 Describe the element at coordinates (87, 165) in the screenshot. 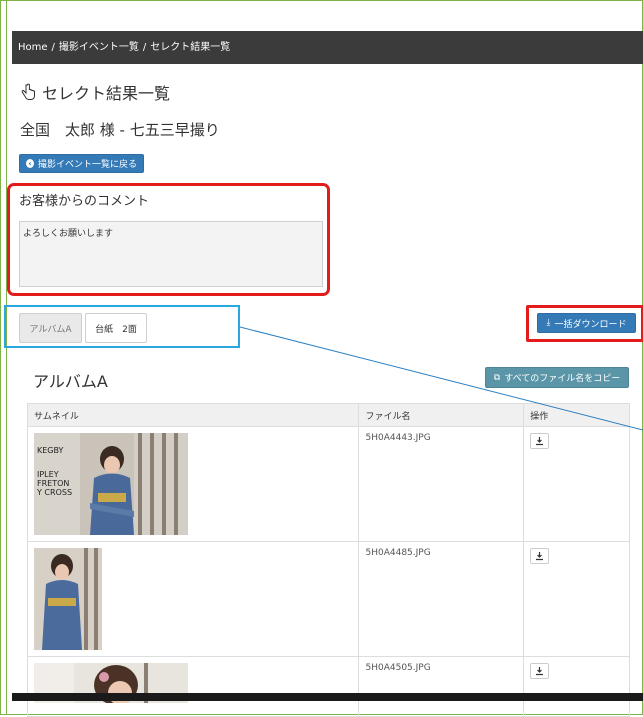

I see `back-button-label: 撮影イベント一覧に戻る` at that location.